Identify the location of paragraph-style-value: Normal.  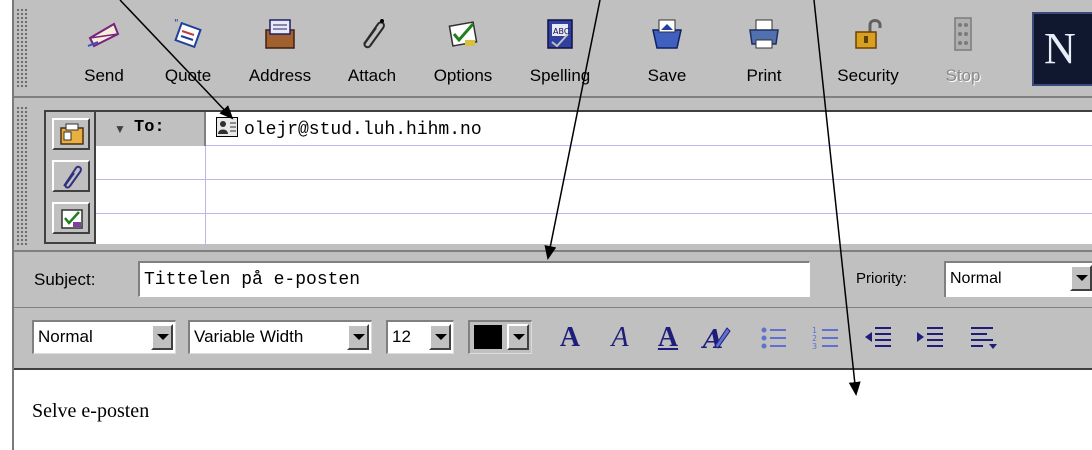
(65, 336).